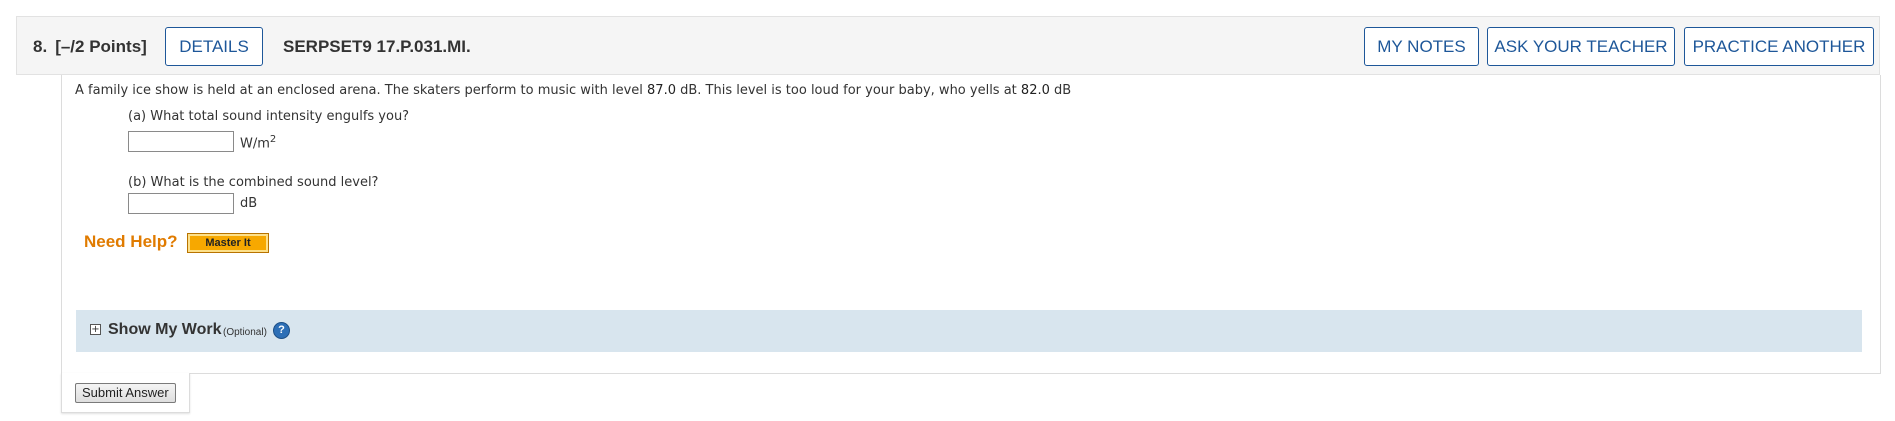 The width and height of the screenshot is (1895, 421). I want to click on part-b-unit: dB, so click(249, 203).